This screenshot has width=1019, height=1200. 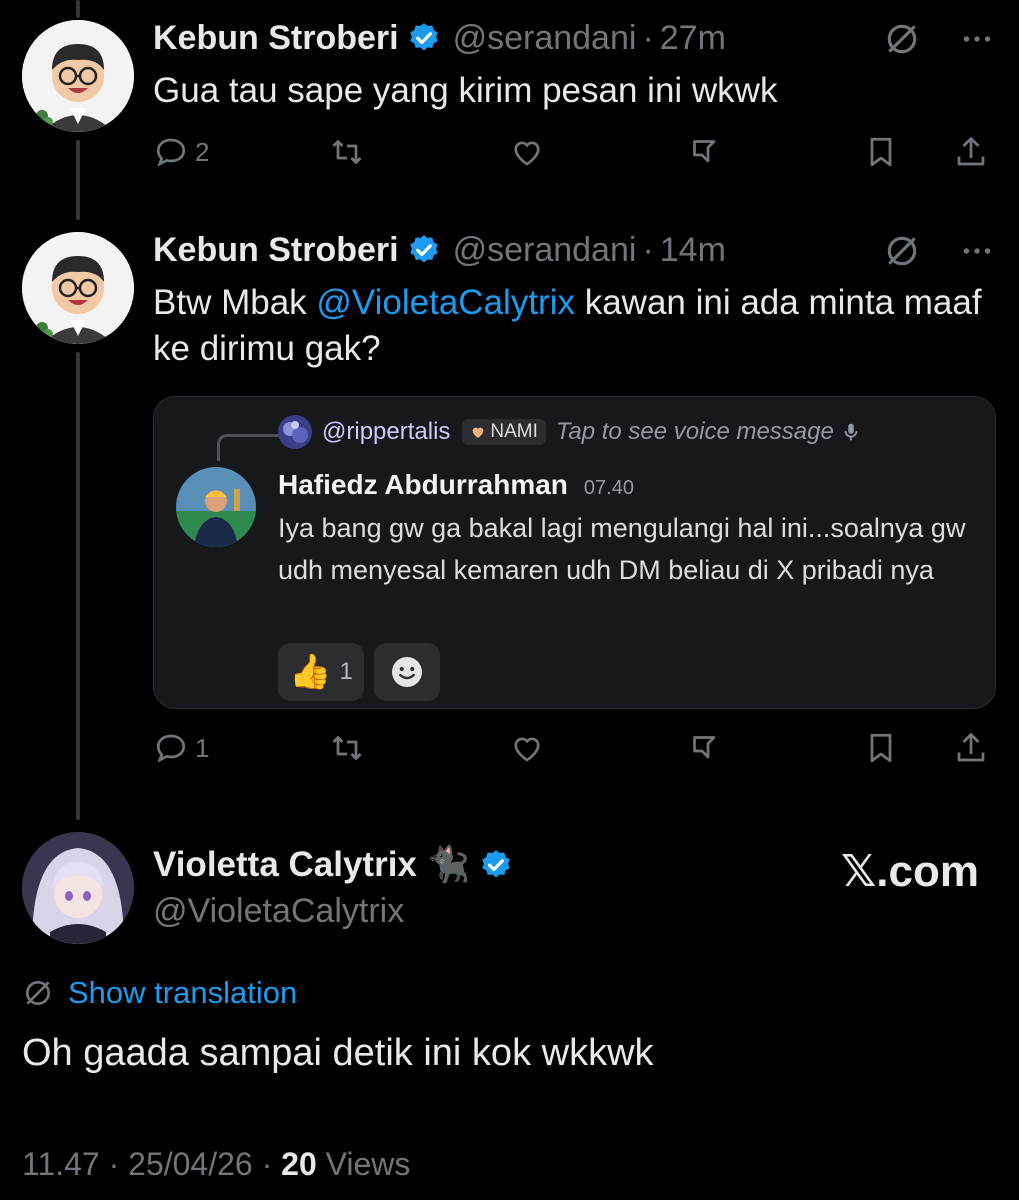 I want to click on reply-connector, so click(x=249, y=447).